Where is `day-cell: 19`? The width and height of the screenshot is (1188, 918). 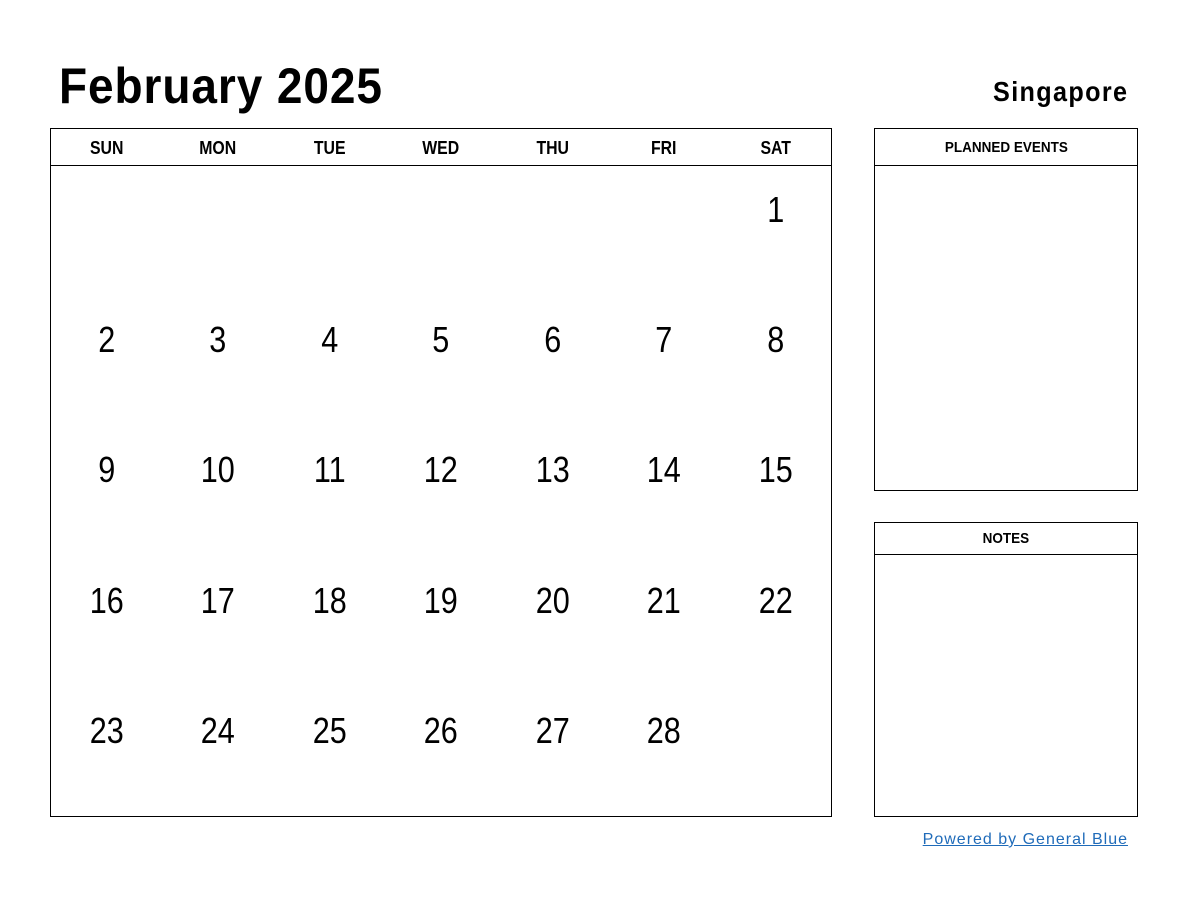
day-cell: 19 is located at coordinates (441, 600).